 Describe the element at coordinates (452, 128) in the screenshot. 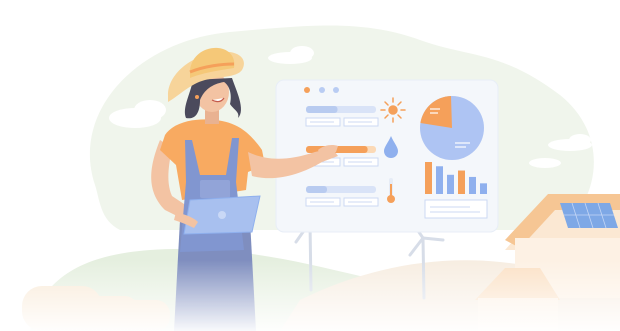

I see `pie-chart-icon` at that location.